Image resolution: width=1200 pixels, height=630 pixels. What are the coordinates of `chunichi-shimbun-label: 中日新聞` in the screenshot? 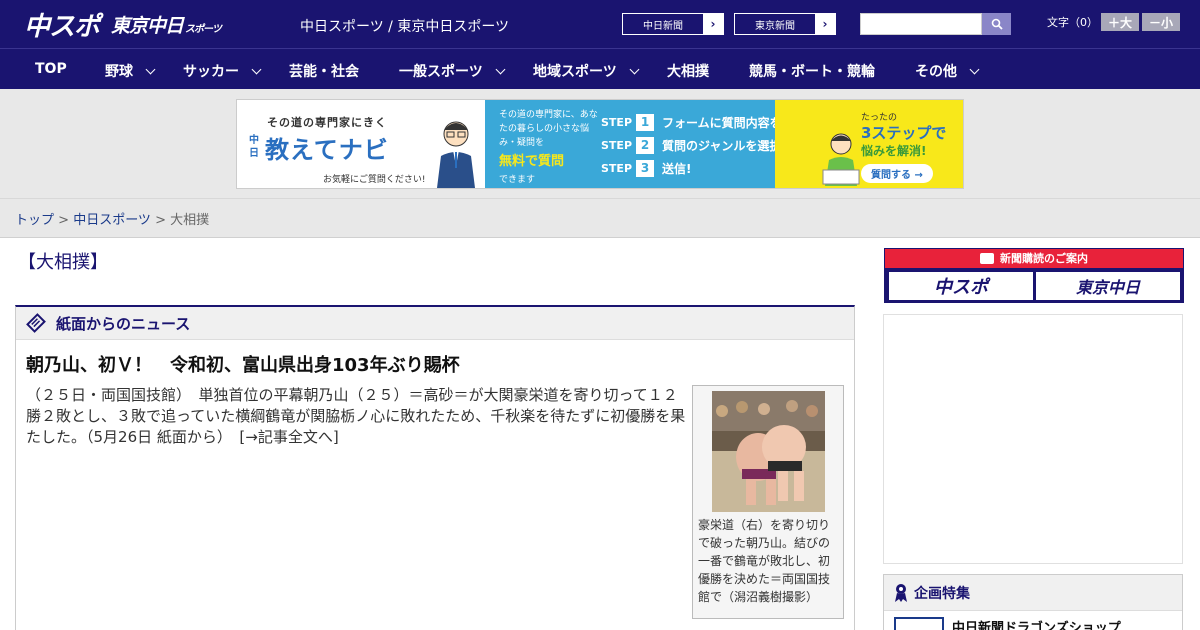 It's located at (663, 26).